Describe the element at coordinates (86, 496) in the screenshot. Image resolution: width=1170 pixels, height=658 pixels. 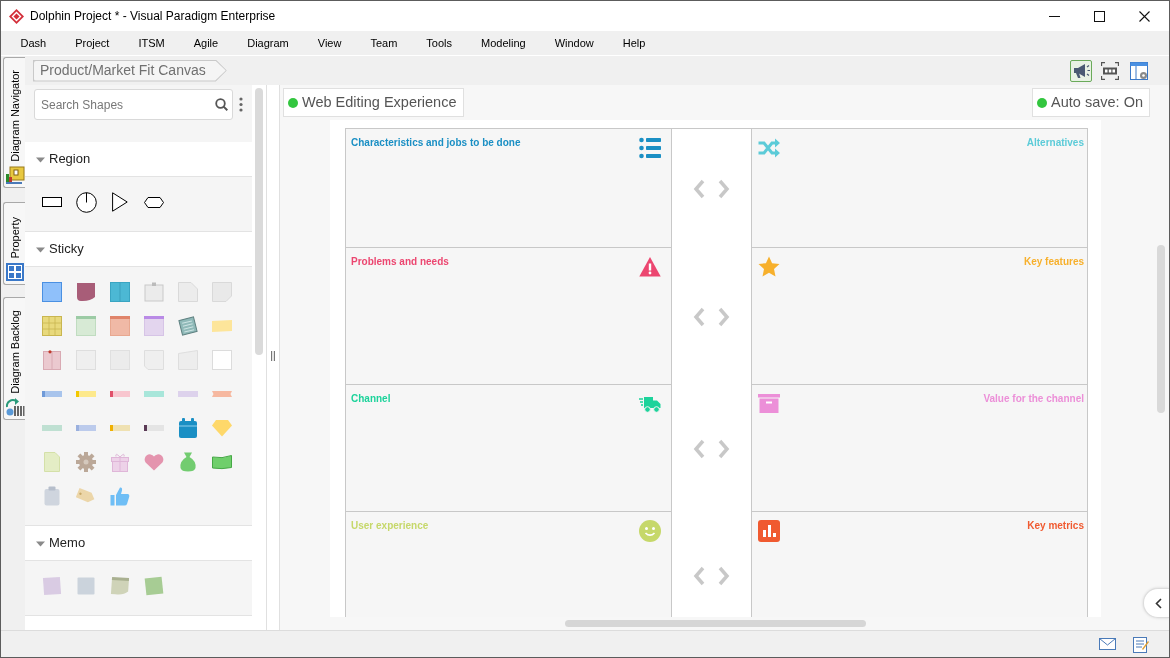
I see `tag-icon` at that location.